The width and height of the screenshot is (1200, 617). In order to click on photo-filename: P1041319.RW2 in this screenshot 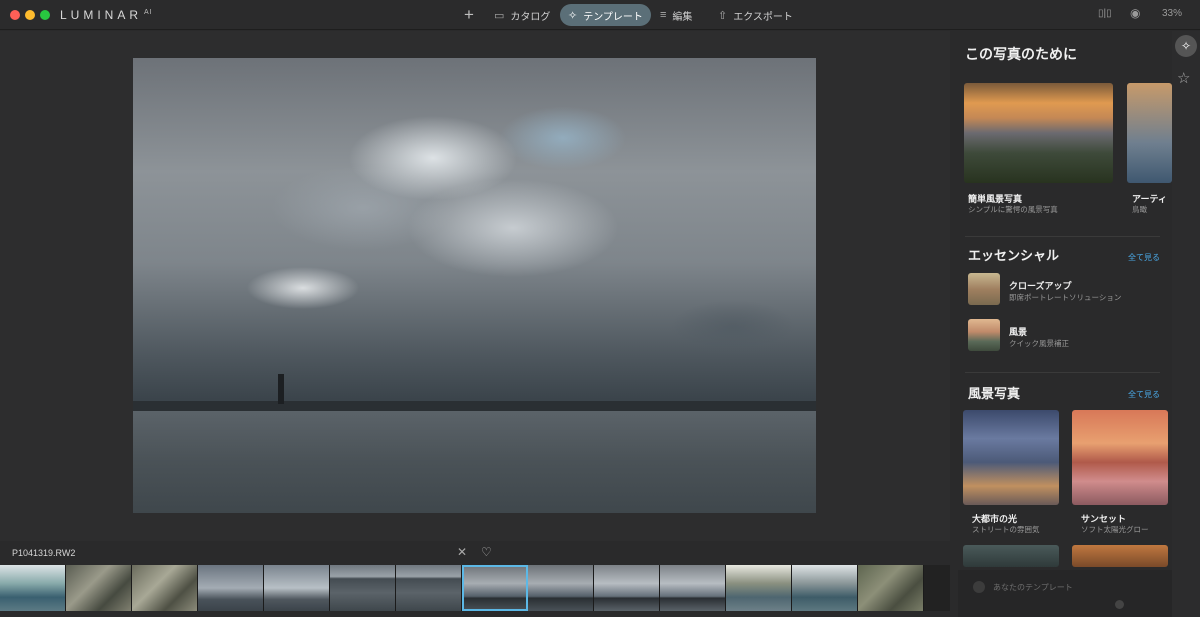, I will do `click(44, 553)`.